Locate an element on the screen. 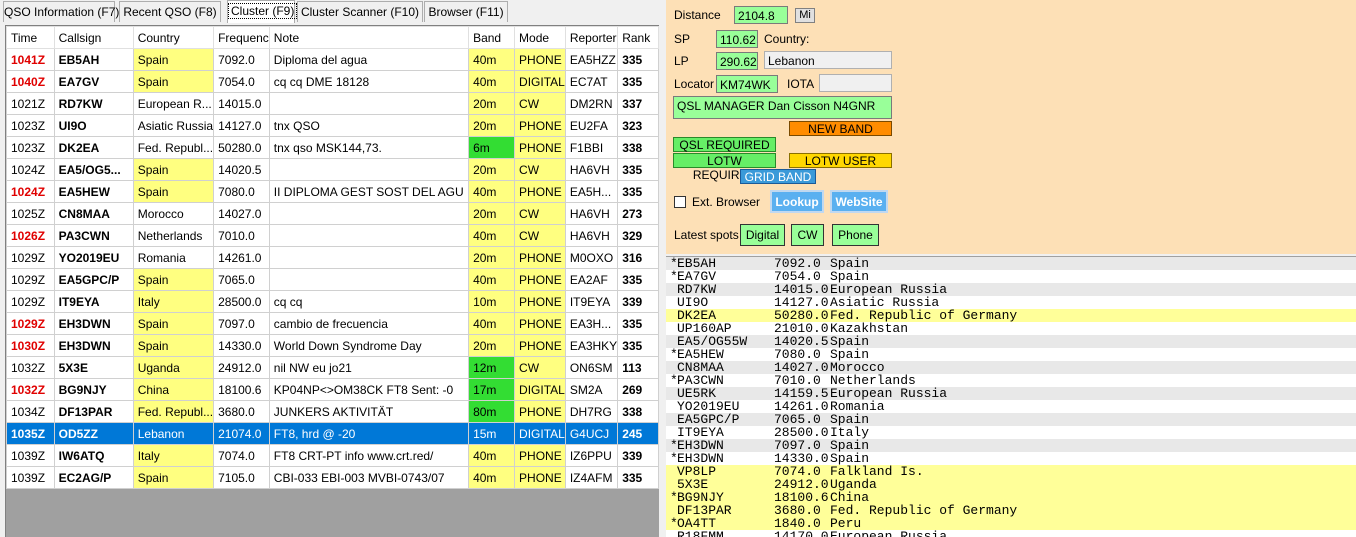 The width and height of the screenshot is (1356, 537). spot-line: DF13PAR 3680.0 Fed. Republic of Germany is located at coordinates (1011, 510).